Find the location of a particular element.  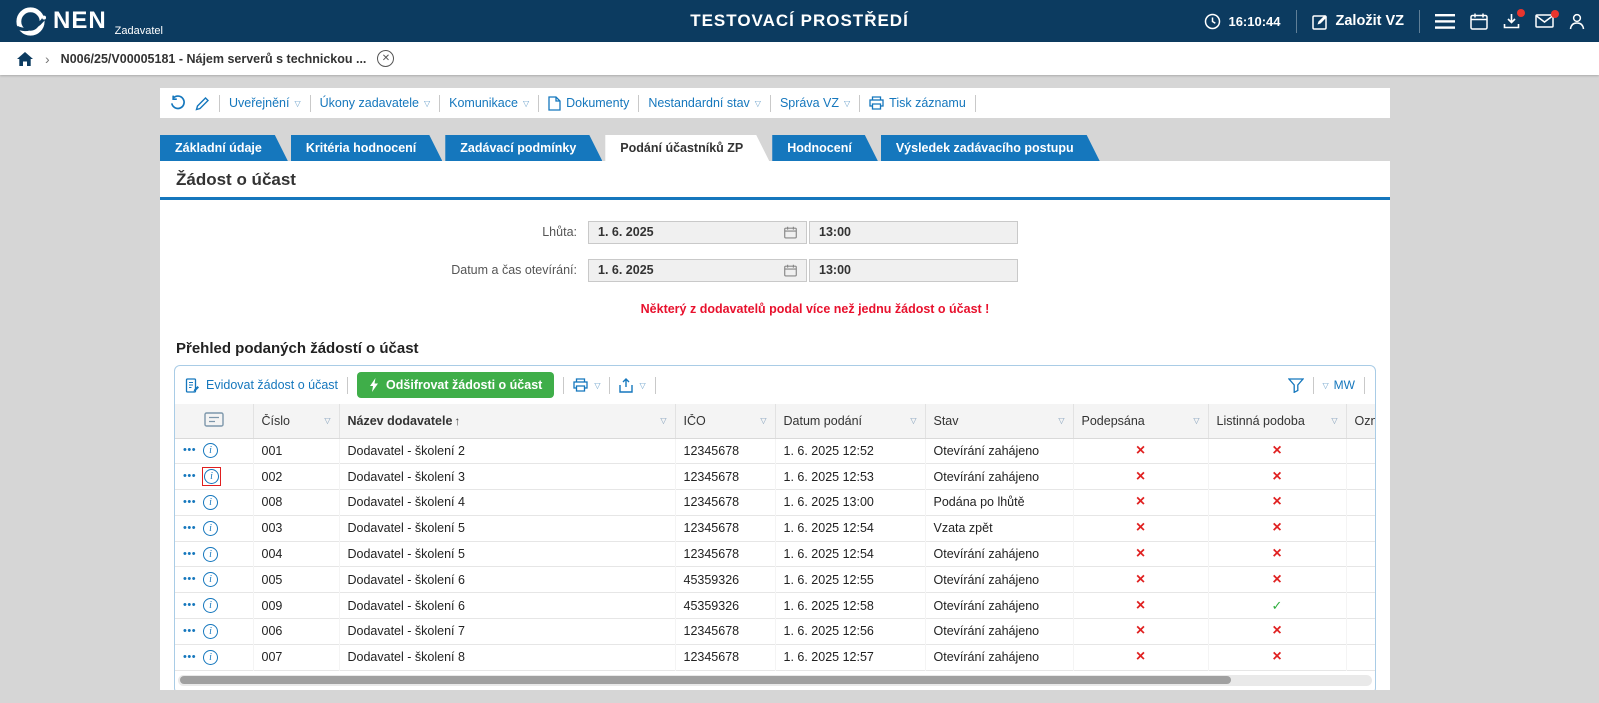

brand: NEN Zadavatel is located at coordinates (88, 21).